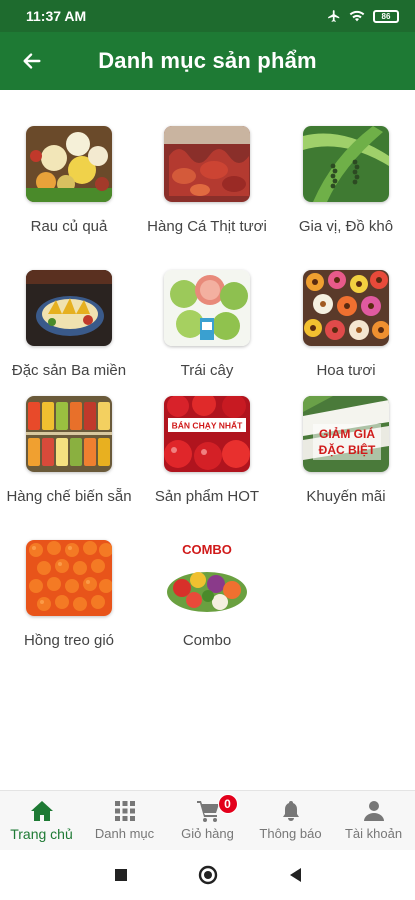 The image size is (415, 900). Describe the element at coordinates (69, 370) in the screenshot. I see `category-label: Đặc sản Ba miền` at that location.